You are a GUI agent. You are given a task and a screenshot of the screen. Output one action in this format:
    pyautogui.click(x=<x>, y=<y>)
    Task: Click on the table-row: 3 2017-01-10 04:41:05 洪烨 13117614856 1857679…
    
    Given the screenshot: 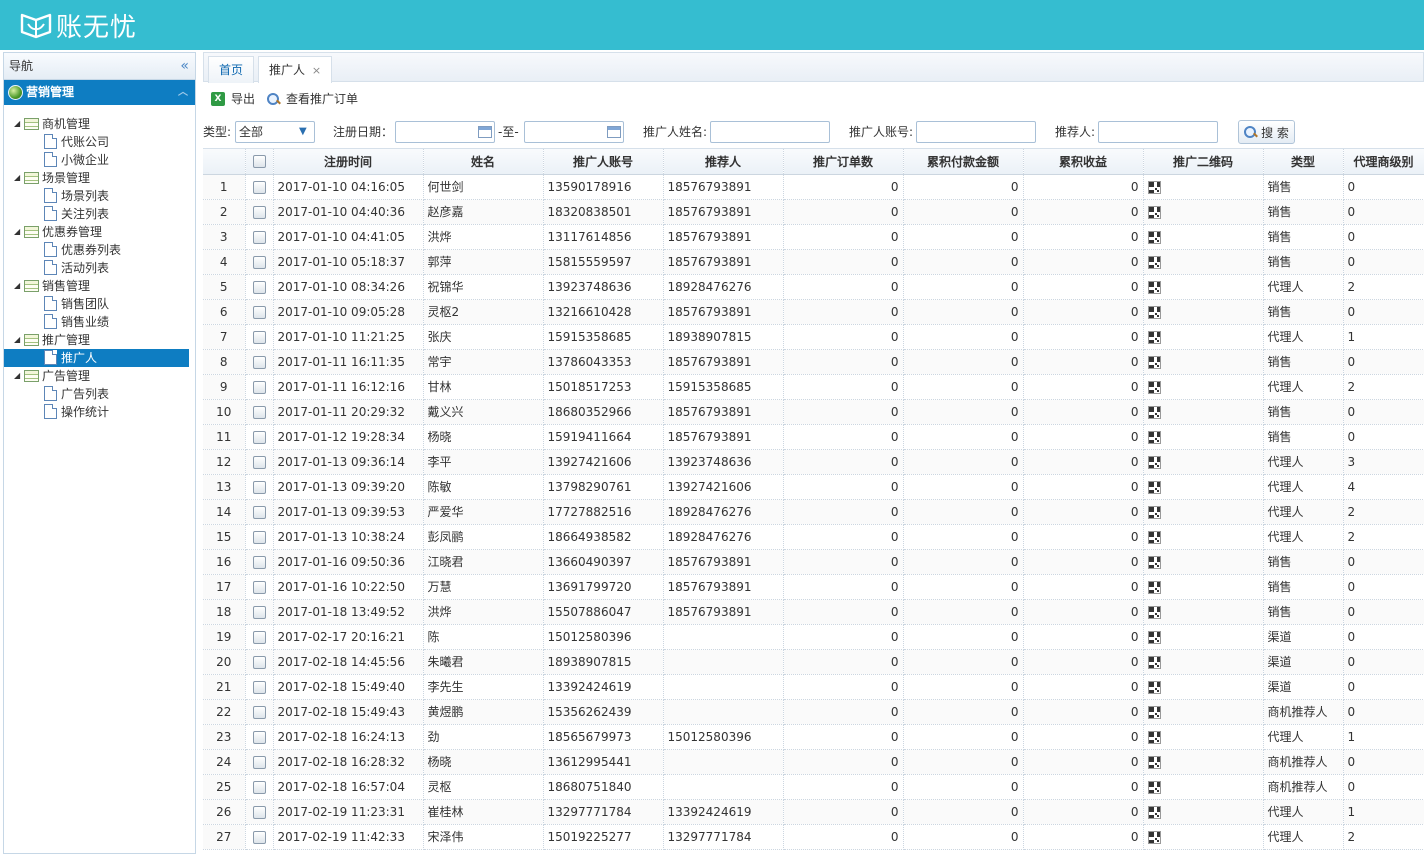 What is the action you would take?
    pyautogui.click(x=813, y=237)
    